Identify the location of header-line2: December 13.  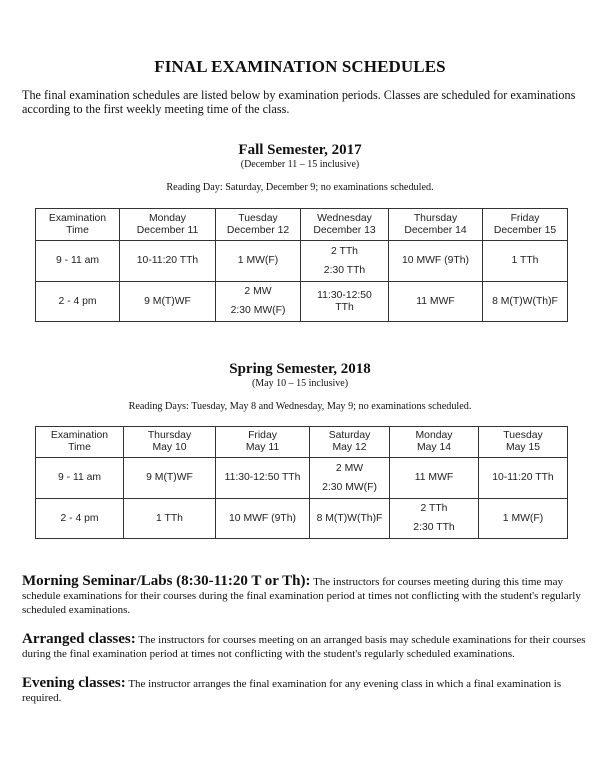
(344, 230).